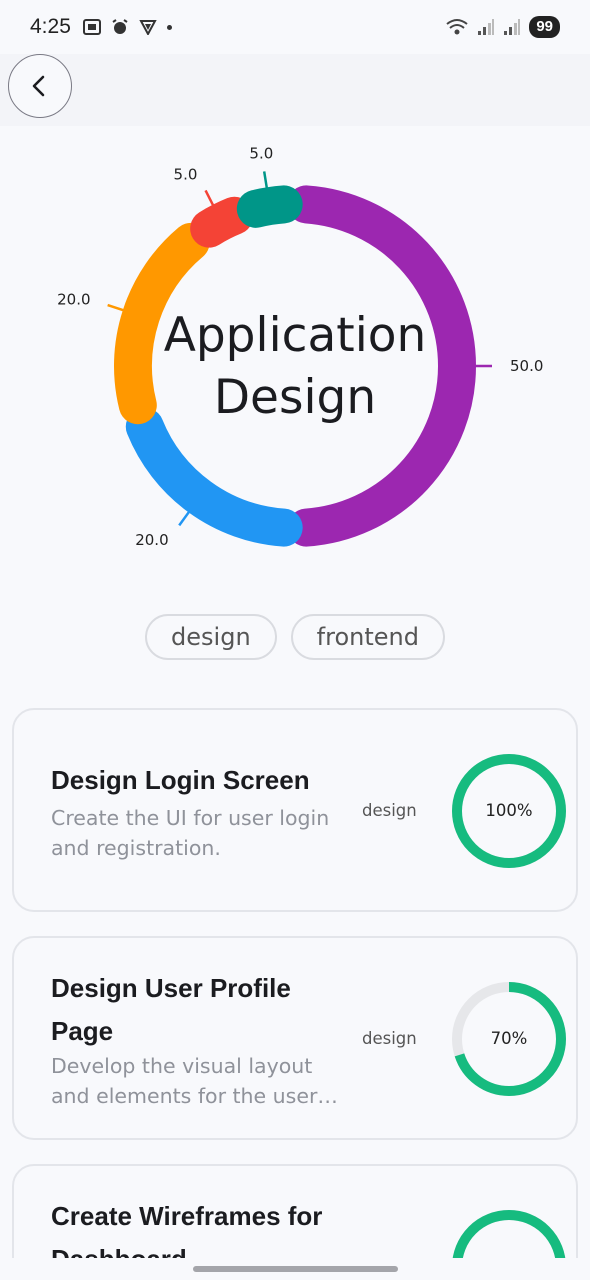 This screenshot has height=1280, width=590. I want to click on vpn-icon, so click(148, 27).